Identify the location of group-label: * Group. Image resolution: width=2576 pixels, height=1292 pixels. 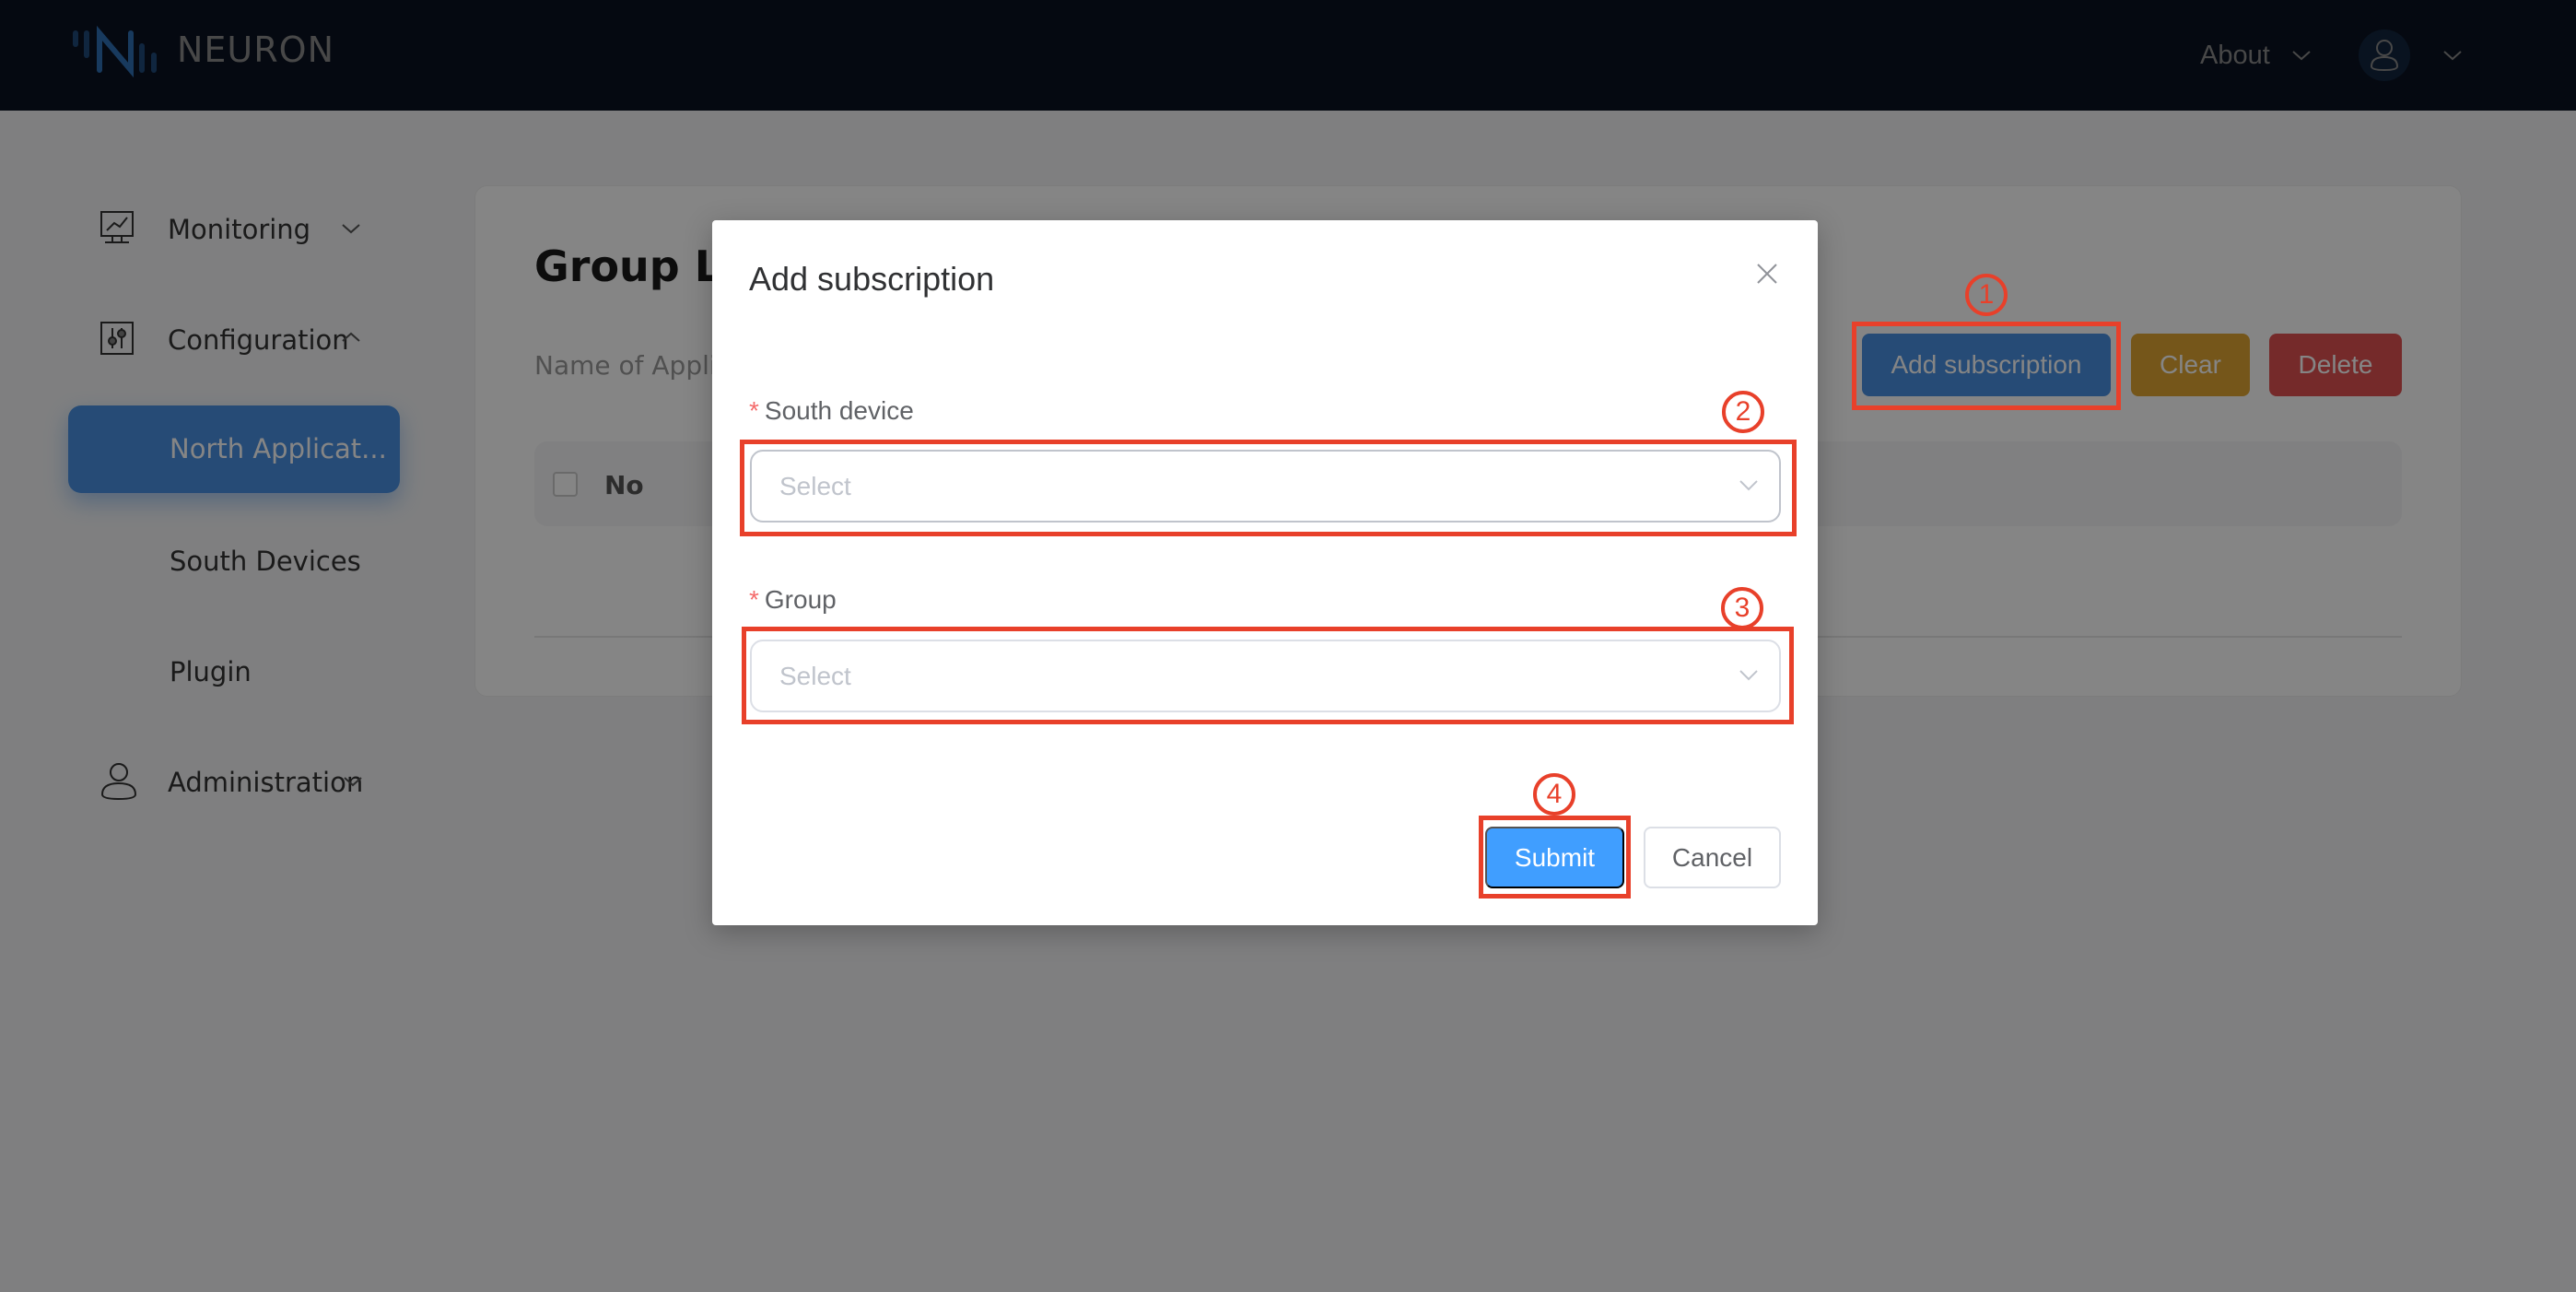
(793, 600).